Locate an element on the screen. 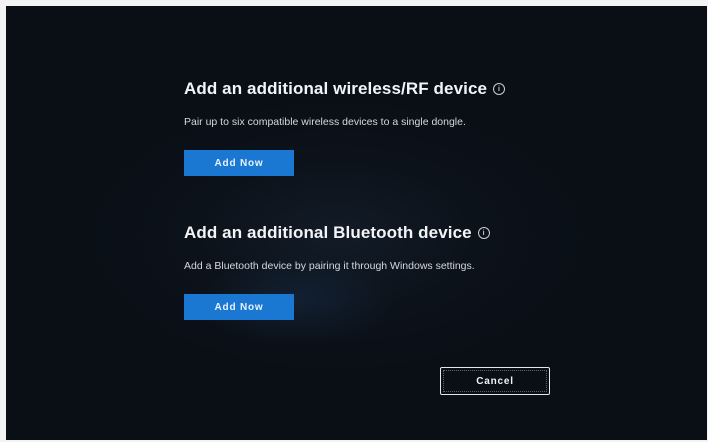 The image size is (708, 442). bt-section-heading: Add an additional Bluetooth device i is located at coordinates (337, 233).